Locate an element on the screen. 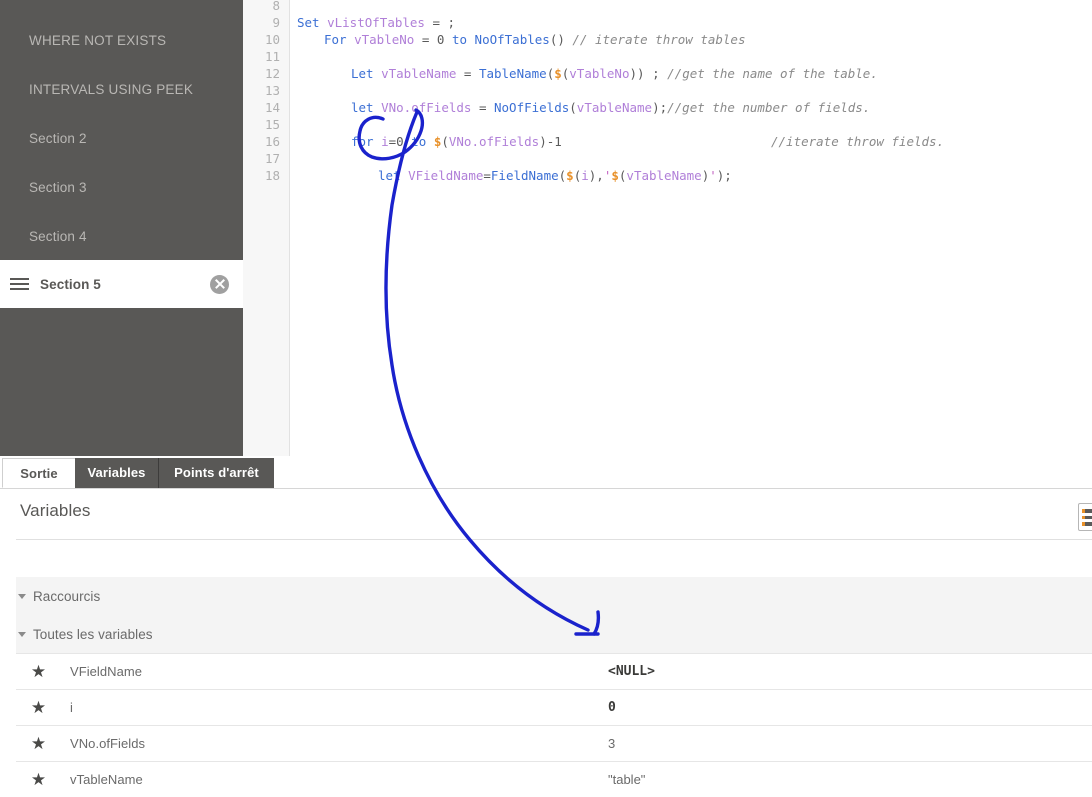 This screenshot has height=797, width=1092. tab-points-d-arret: Points d'arrêt is located at coordinates (216, 473).